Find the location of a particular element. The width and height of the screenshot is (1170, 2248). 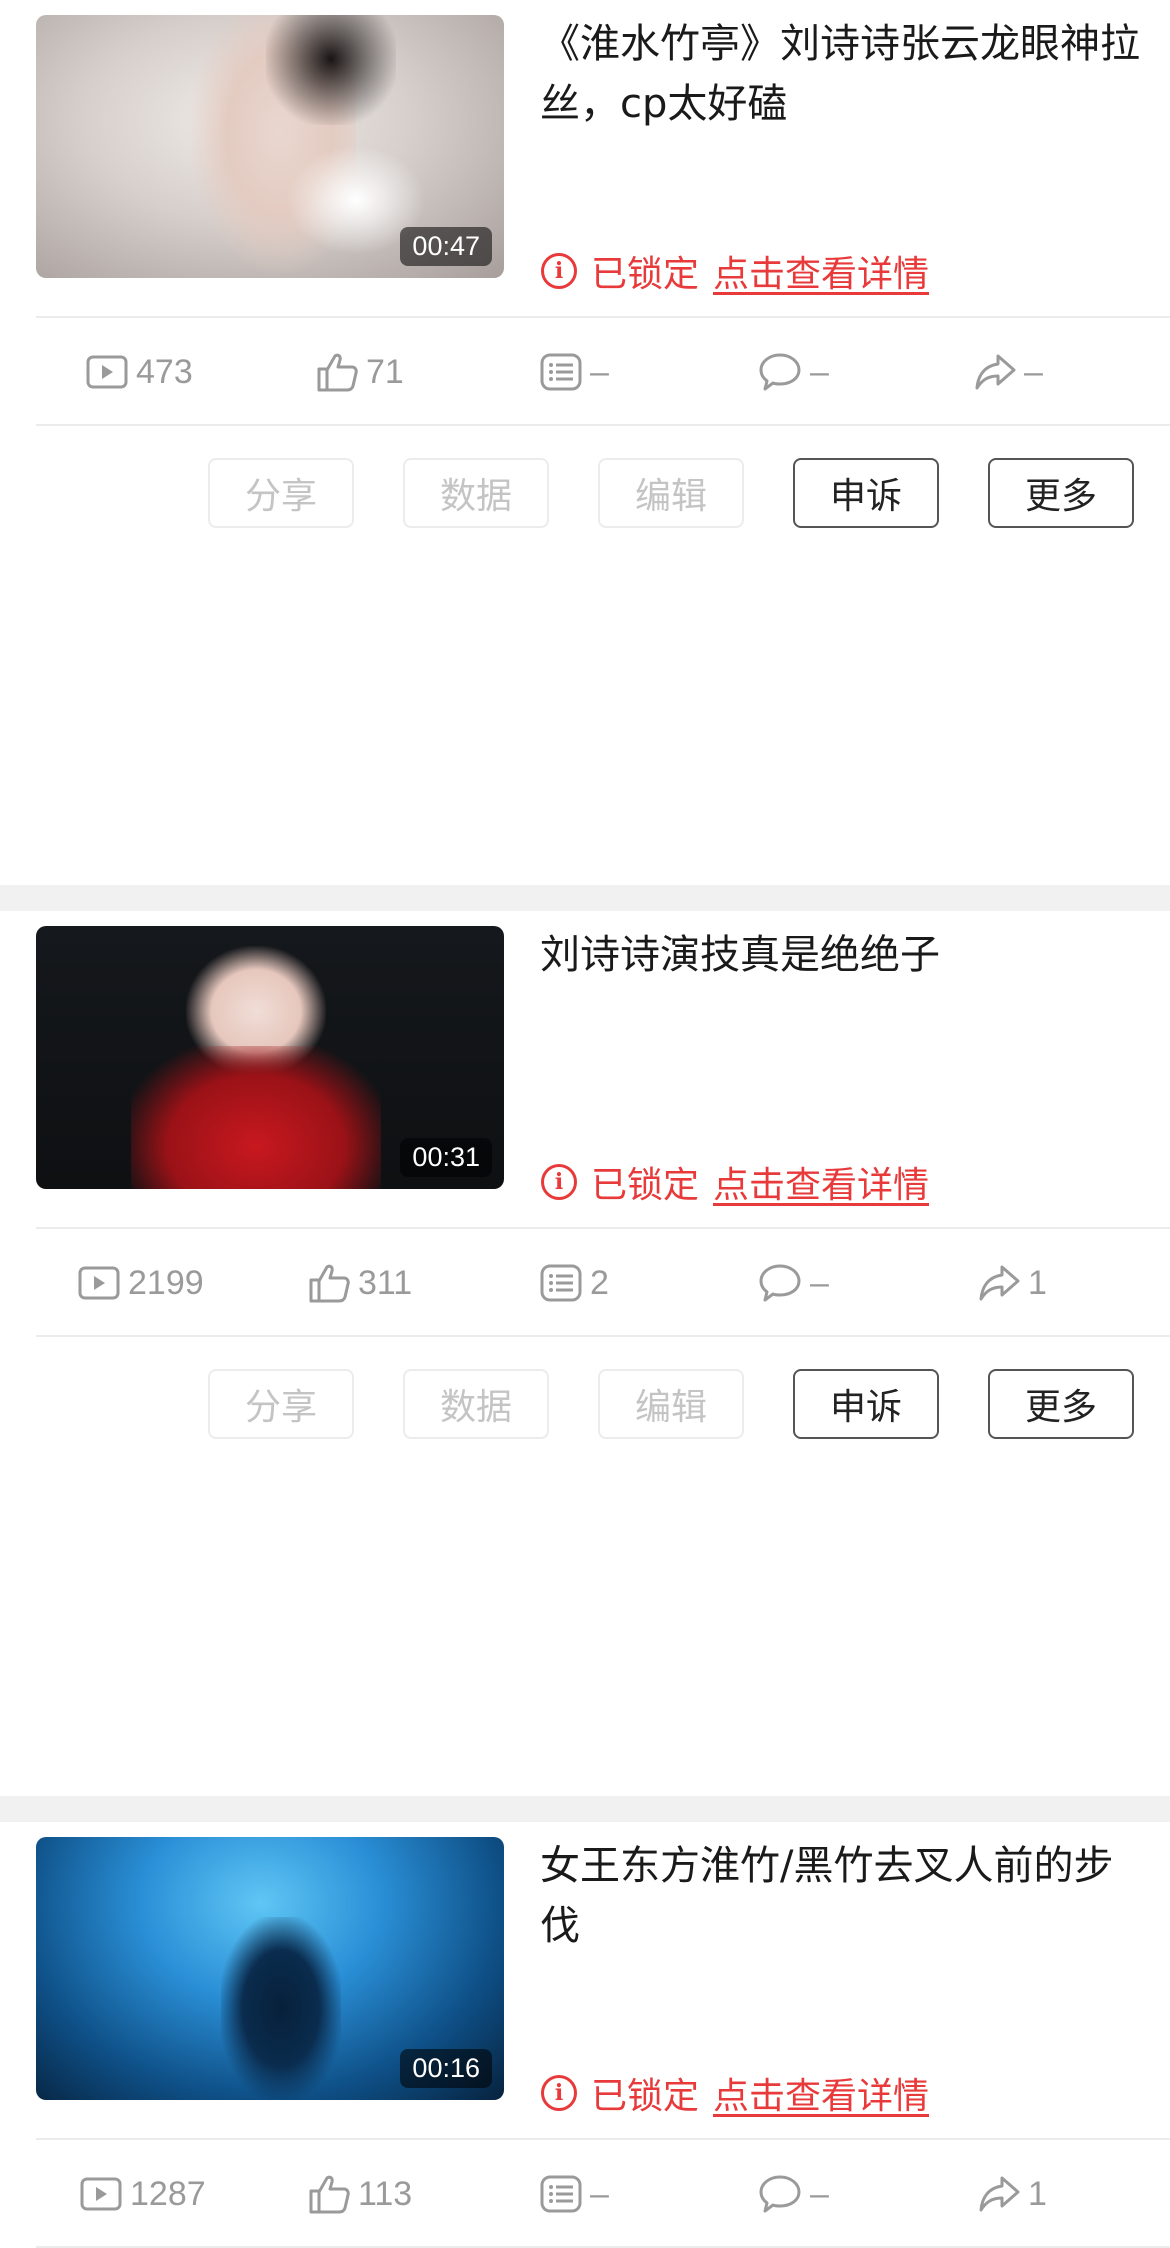

like-count: 113 is located at coordinates (360, 2194).